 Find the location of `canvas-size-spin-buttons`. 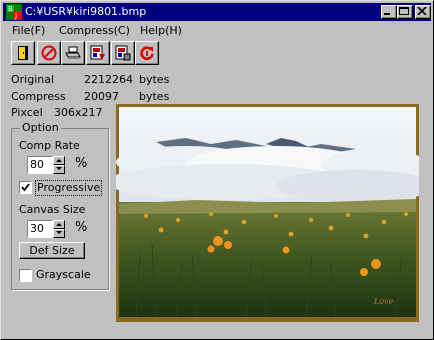

canvas-size-spin-buttons is located at coordinates (59, 229).